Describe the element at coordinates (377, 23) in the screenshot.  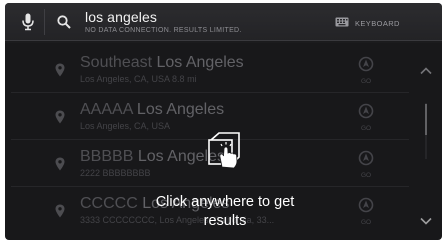
I see `keyboard-label: KEYBOARD` at that location.